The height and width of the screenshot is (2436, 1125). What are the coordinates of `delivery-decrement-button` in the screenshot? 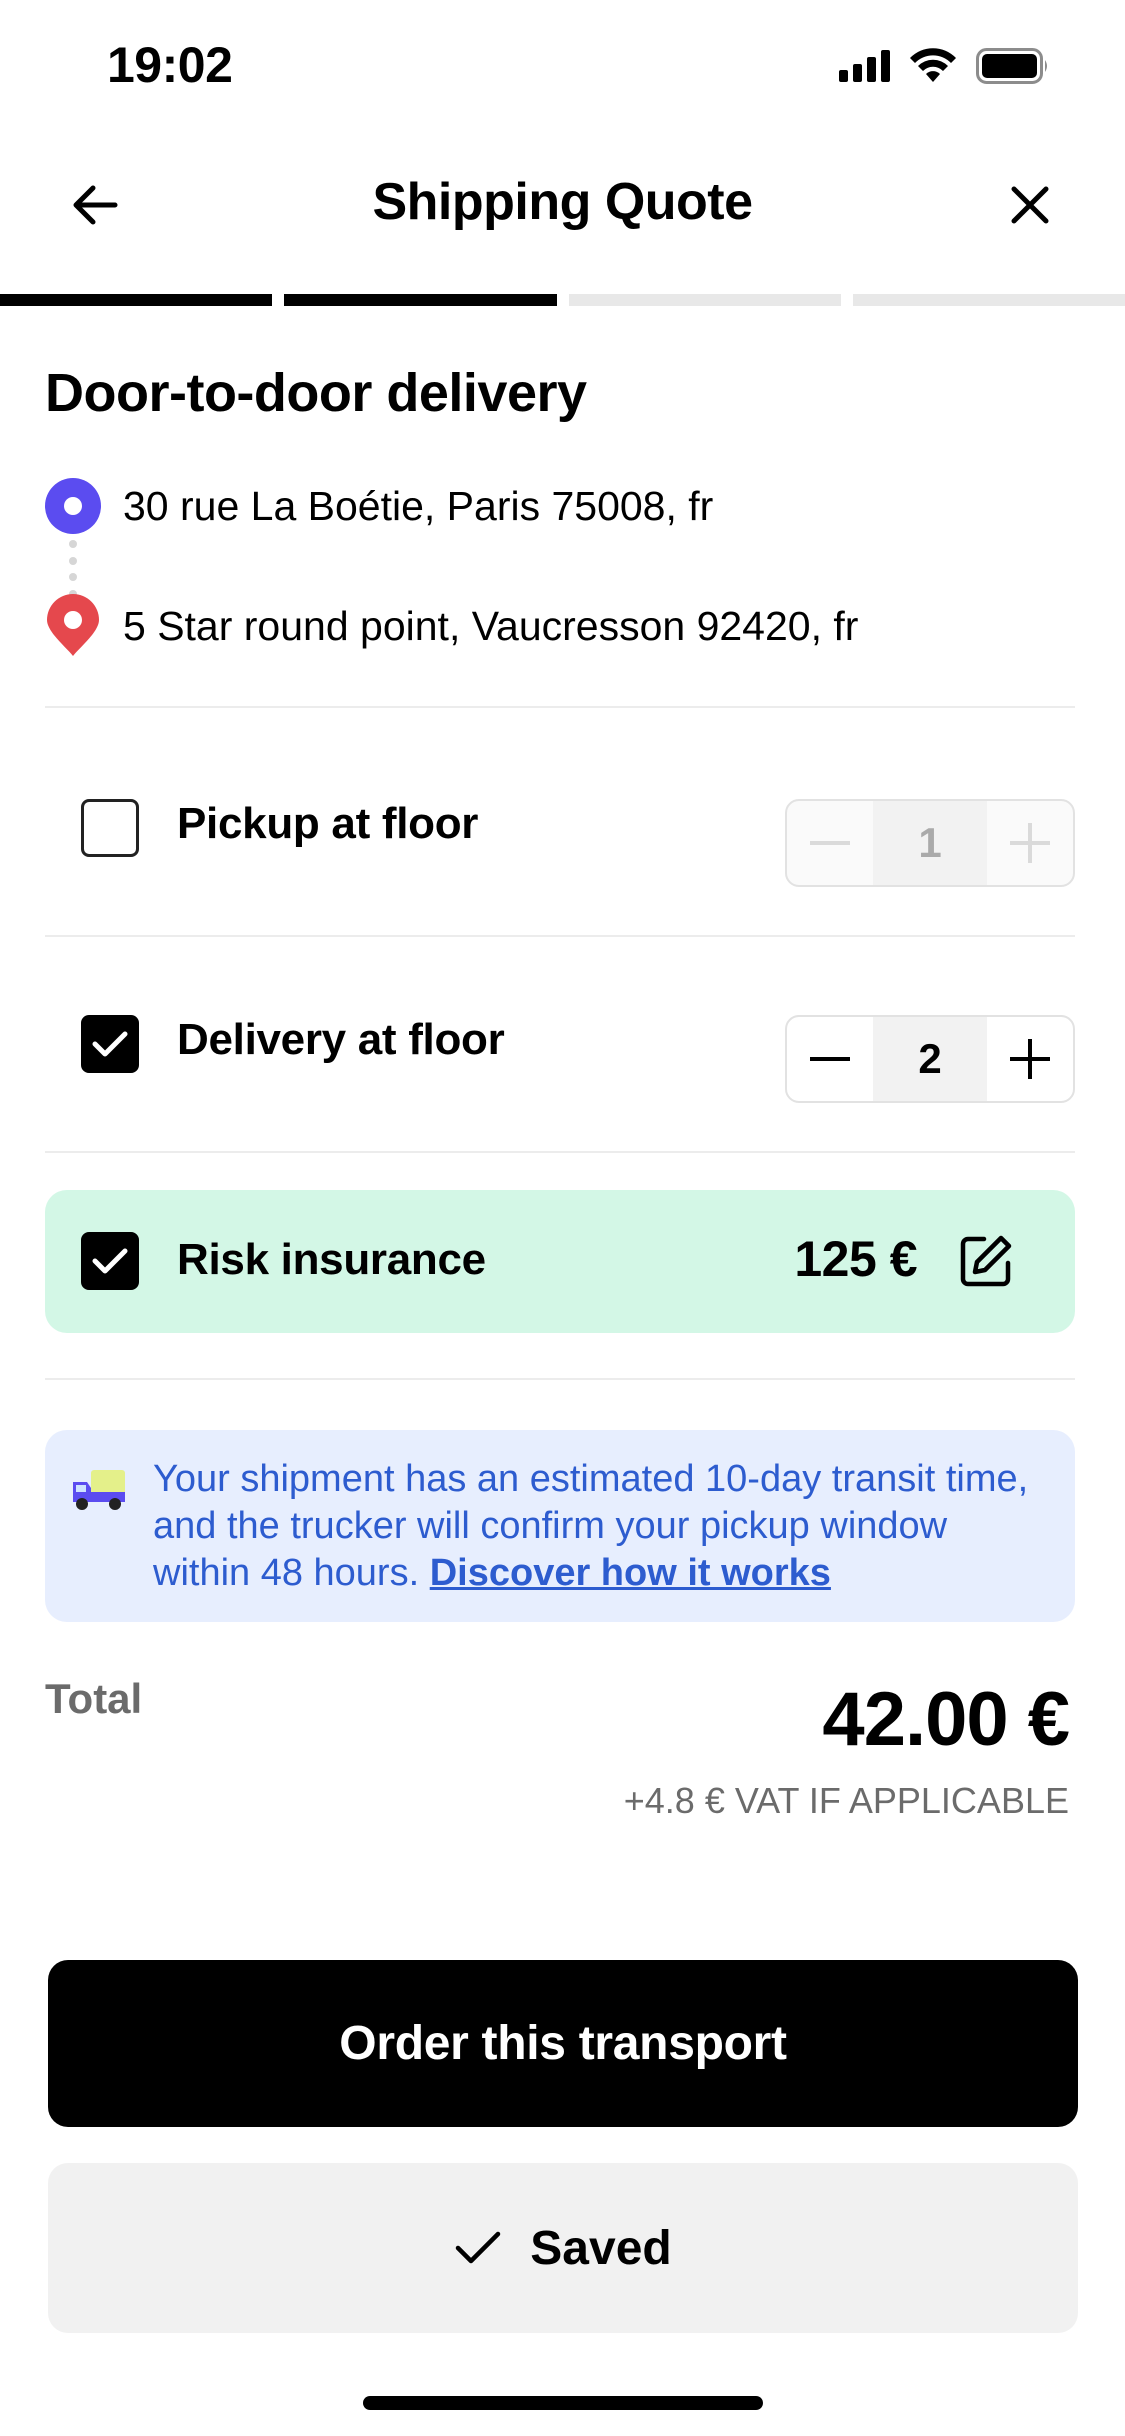 It's located at (830, 1059).